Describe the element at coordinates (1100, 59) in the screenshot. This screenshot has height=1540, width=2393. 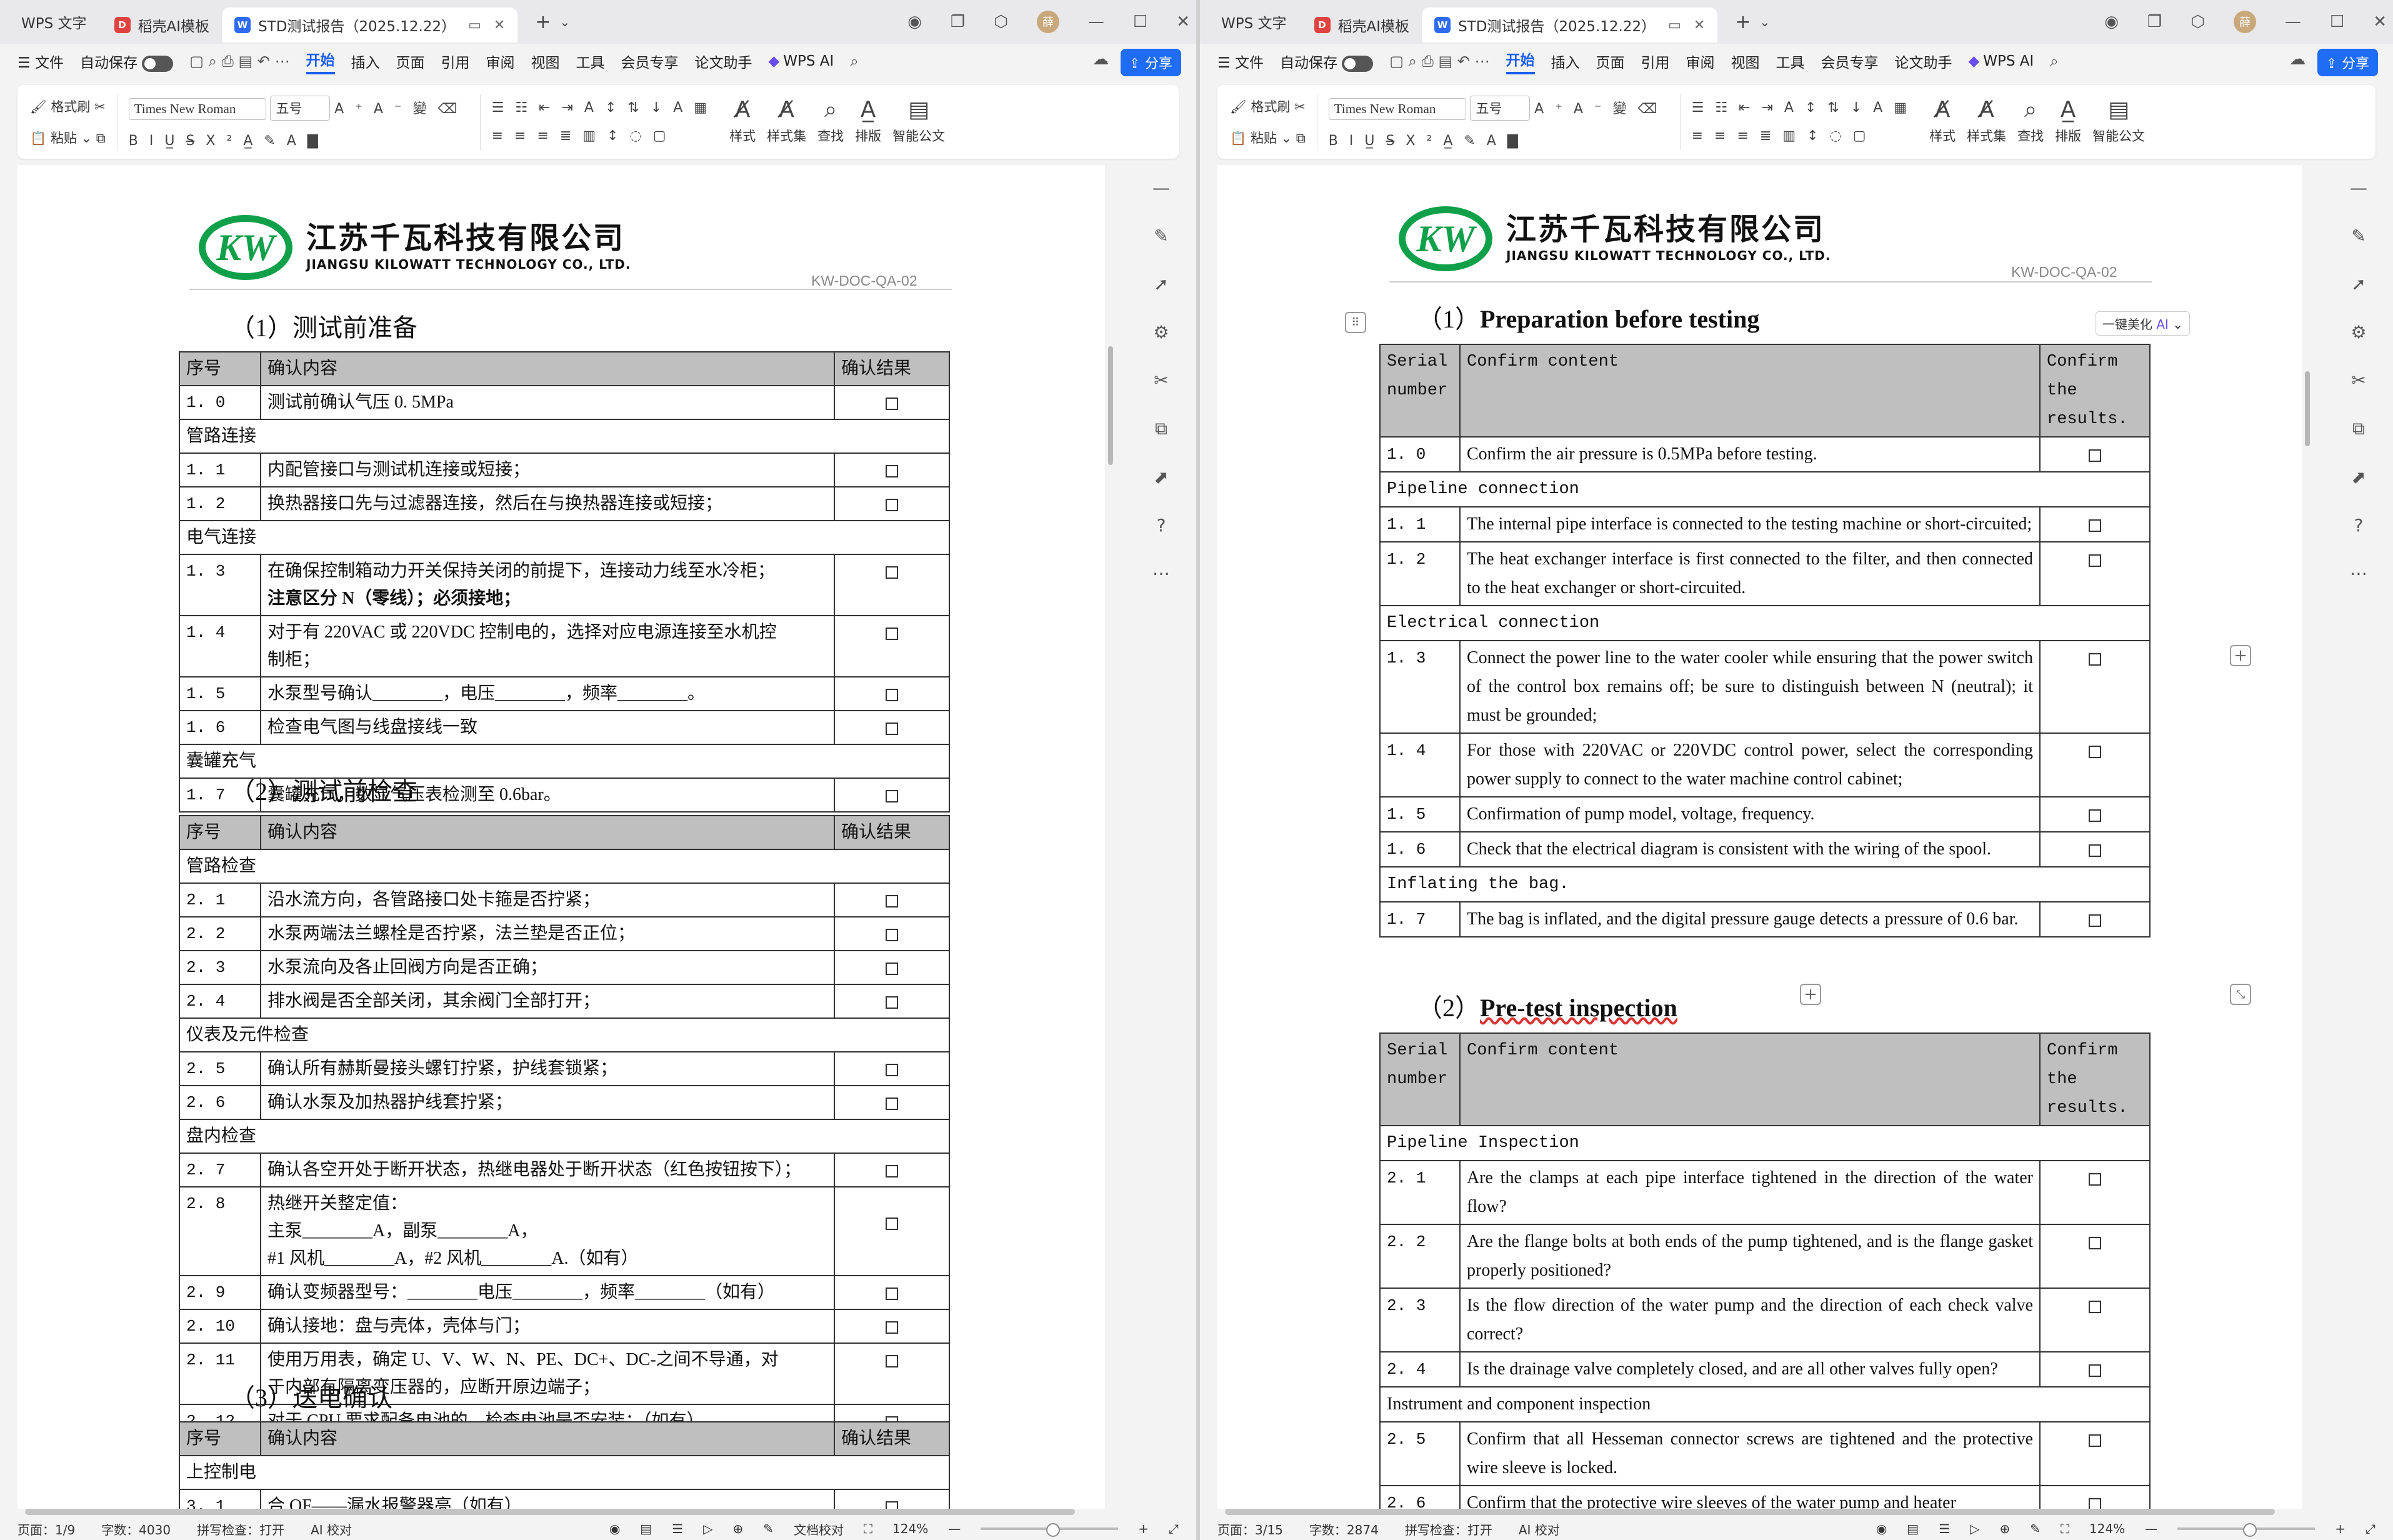
I see `cloud-icon: ☁` at that location.